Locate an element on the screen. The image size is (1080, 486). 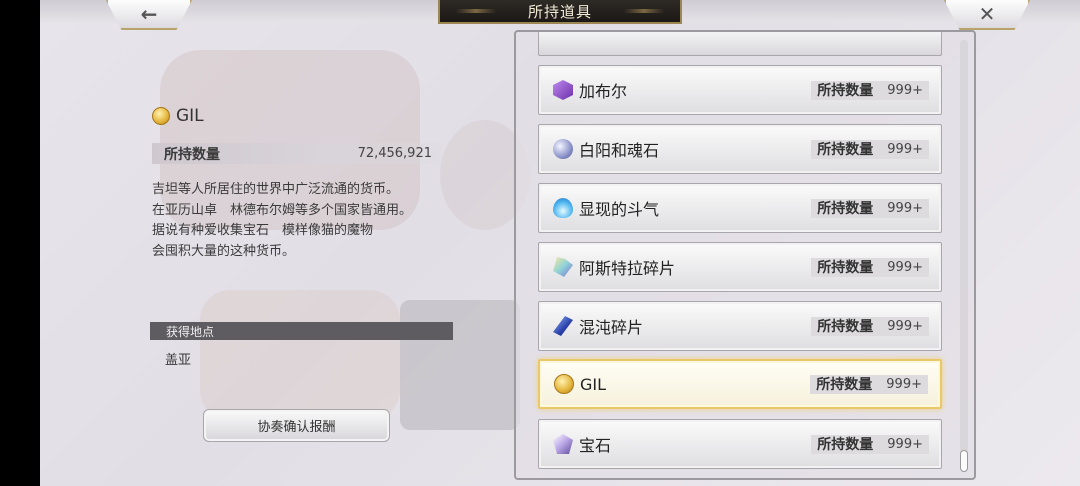
list-item: 加布尔 所持数量 999+ is located at coordinates (740, 90).